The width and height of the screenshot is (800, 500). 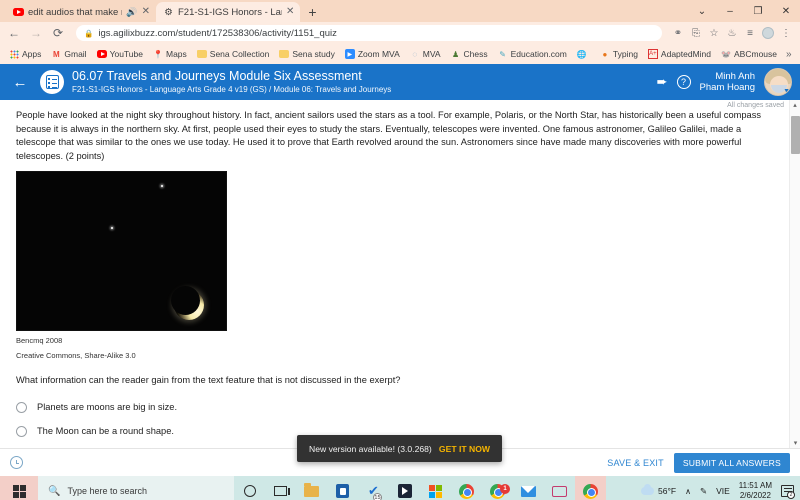 I want to click on temperature: 56°F, so click(x=667, y=491).